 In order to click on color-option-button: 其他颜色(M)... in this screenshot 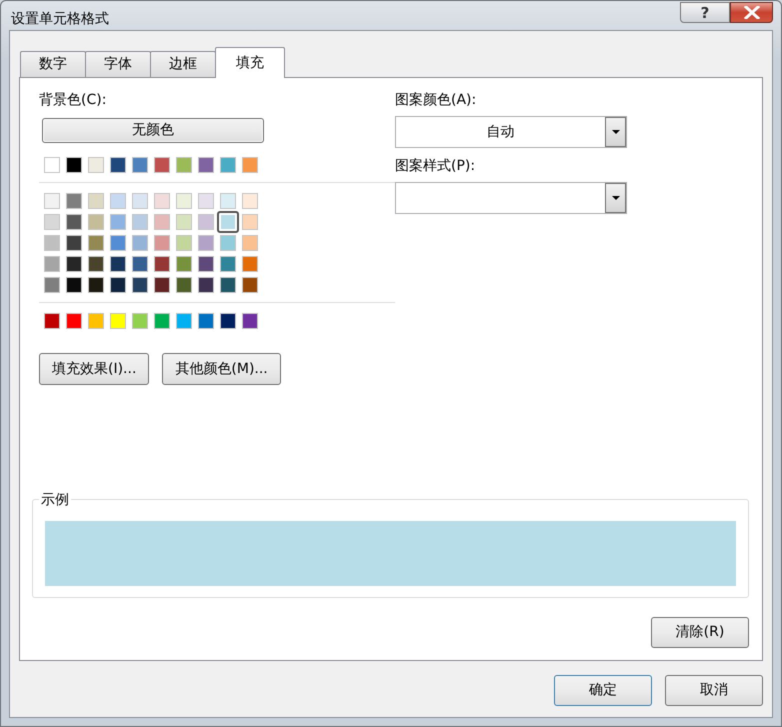, I will do `click(221, 369)`.